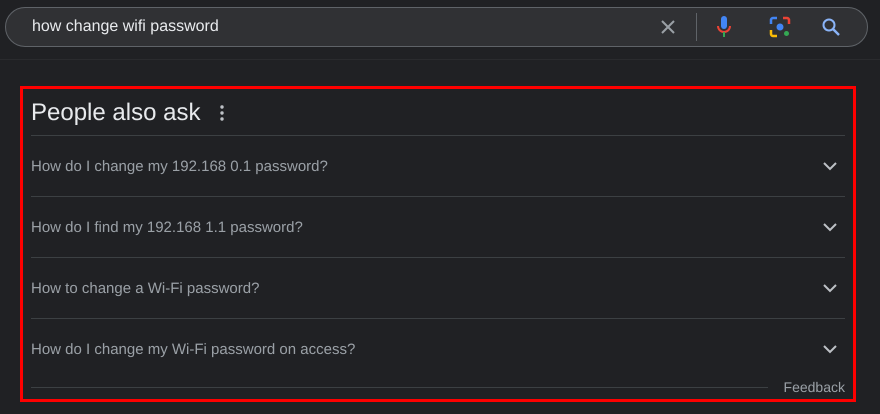 Image resolution: width=880 pixels, height=414 pixels. Describe the element at coordinates (438, 288) in the screenshot. I see `question-row: How to change a Wi-Fi password?` at that location.